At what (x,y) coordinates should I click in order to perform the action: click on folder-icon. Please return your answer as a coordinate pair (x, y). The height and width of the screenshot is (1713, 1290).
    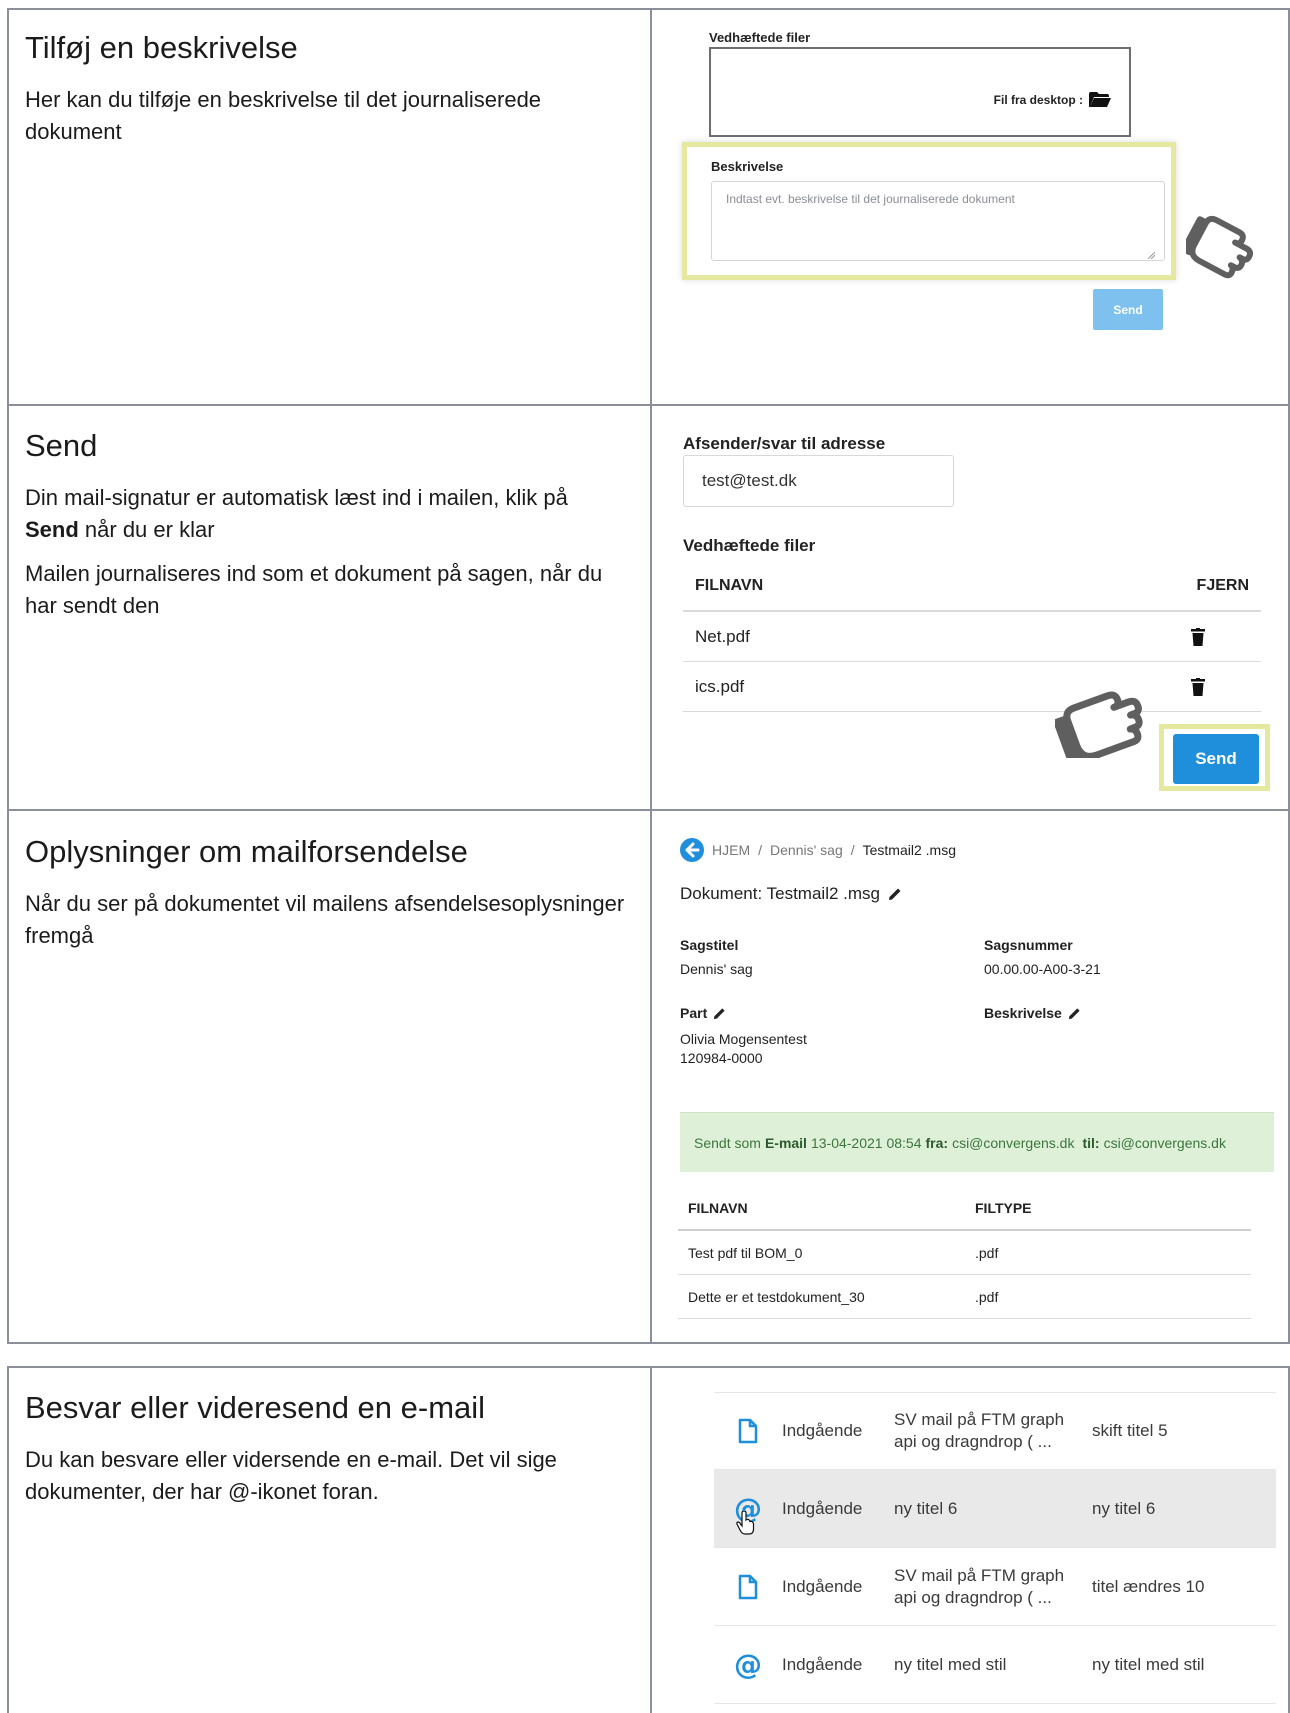
    Looking at the image, I should click on (1100, 99).